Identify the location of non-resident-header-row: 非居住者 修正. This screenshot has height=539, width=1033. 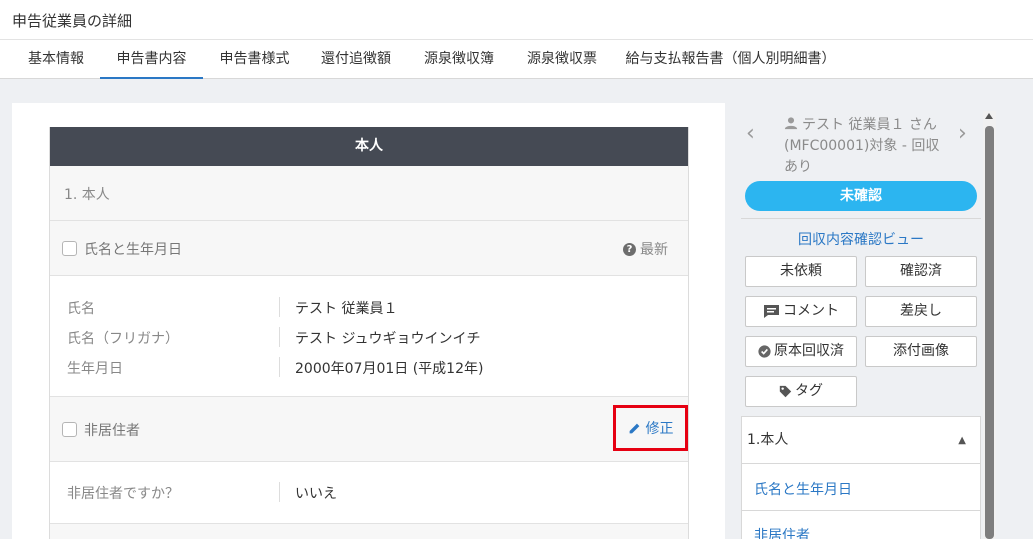
(369, 429).